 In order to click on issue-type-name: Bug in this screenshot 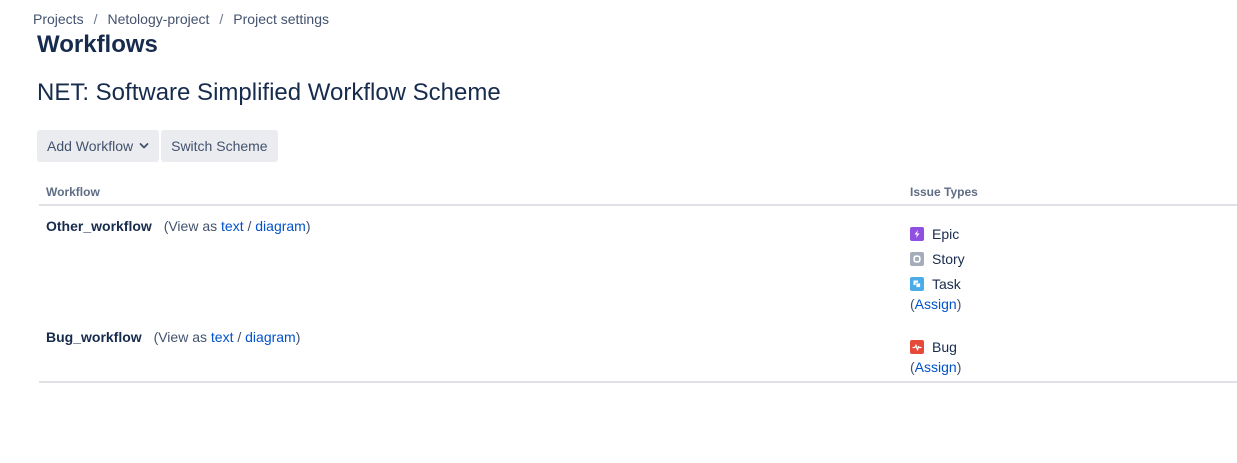, I will do `click(944, 346)`.